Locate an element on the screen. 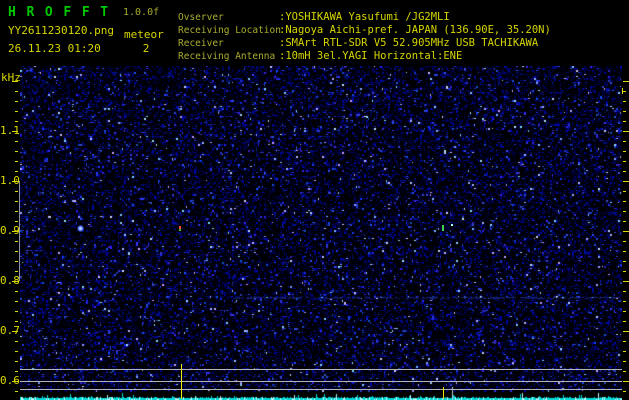 This screenshot has width=629, height=400. info-value: :10mH 3el.YAGI Horizontal:ENE is located at coordinates (371, 56).